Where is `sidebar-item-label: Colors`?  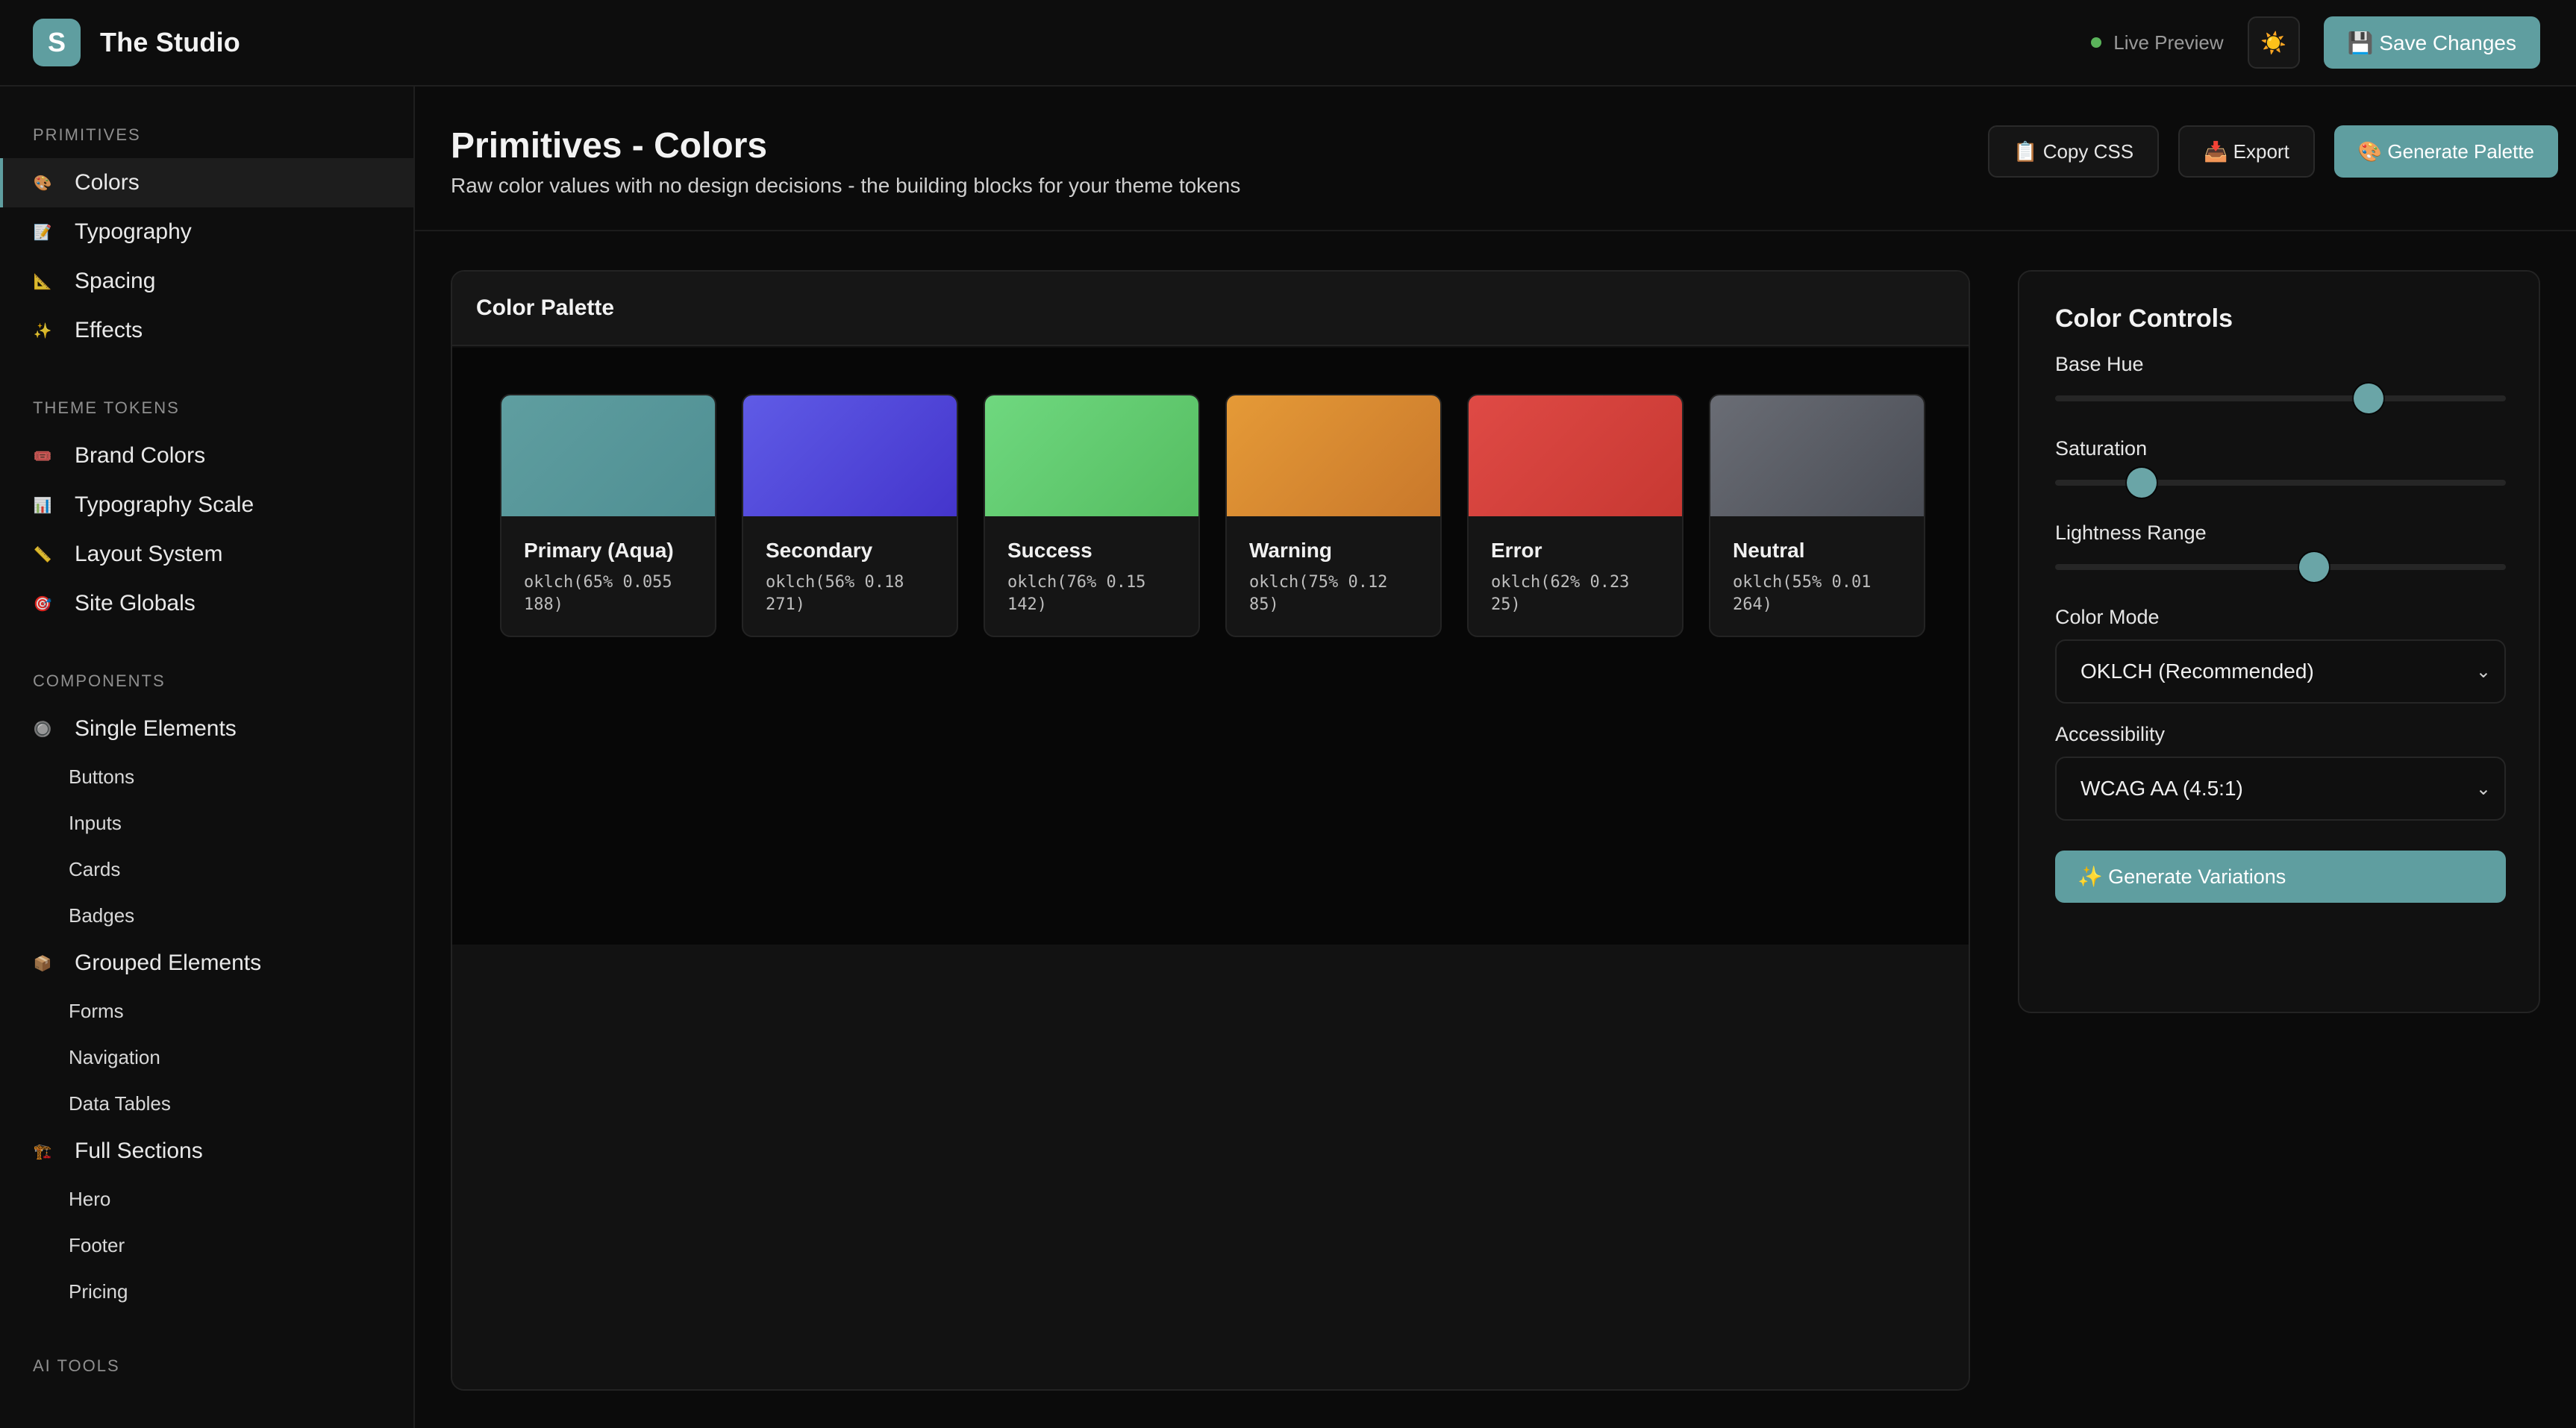
sidebar-item-label: Colors is located at coordinates (107, 182).